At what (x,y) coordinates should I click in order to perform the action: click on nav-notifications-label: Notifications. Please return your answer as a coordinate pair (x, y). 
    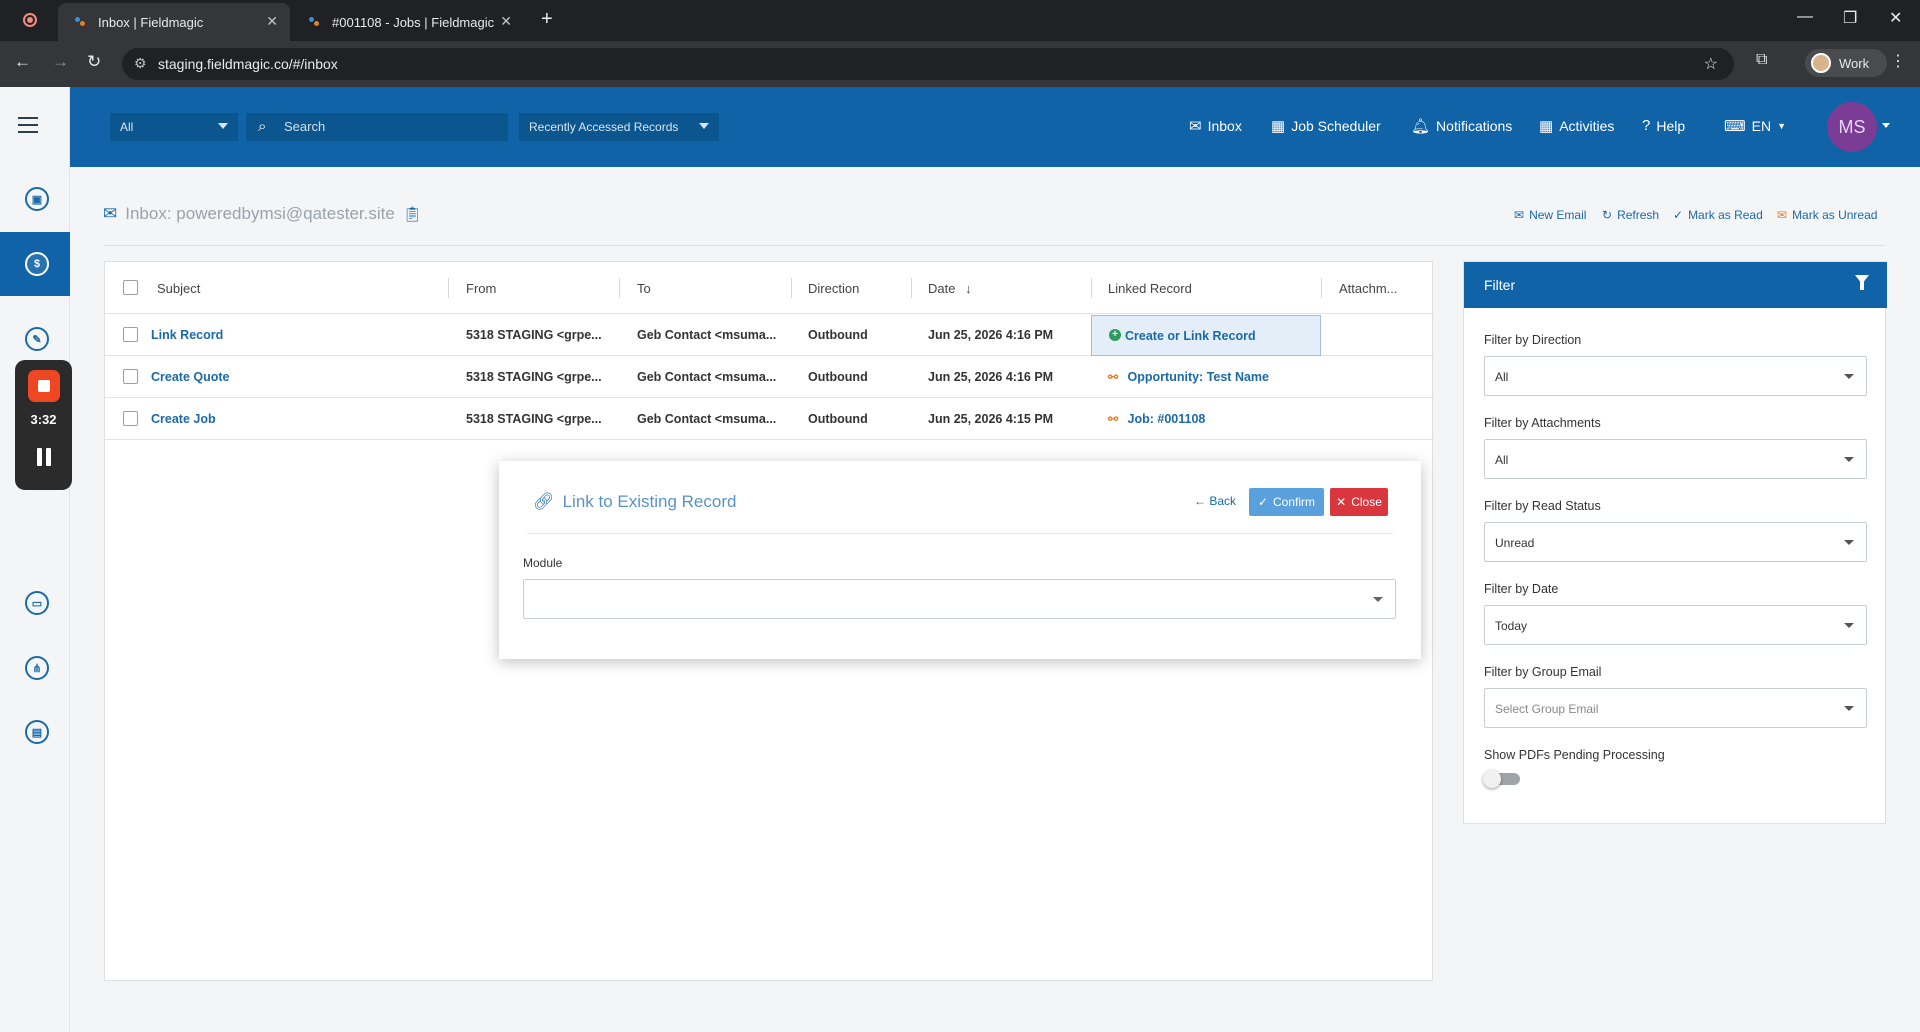
    Looking at the image, I should click on (1474, 126).